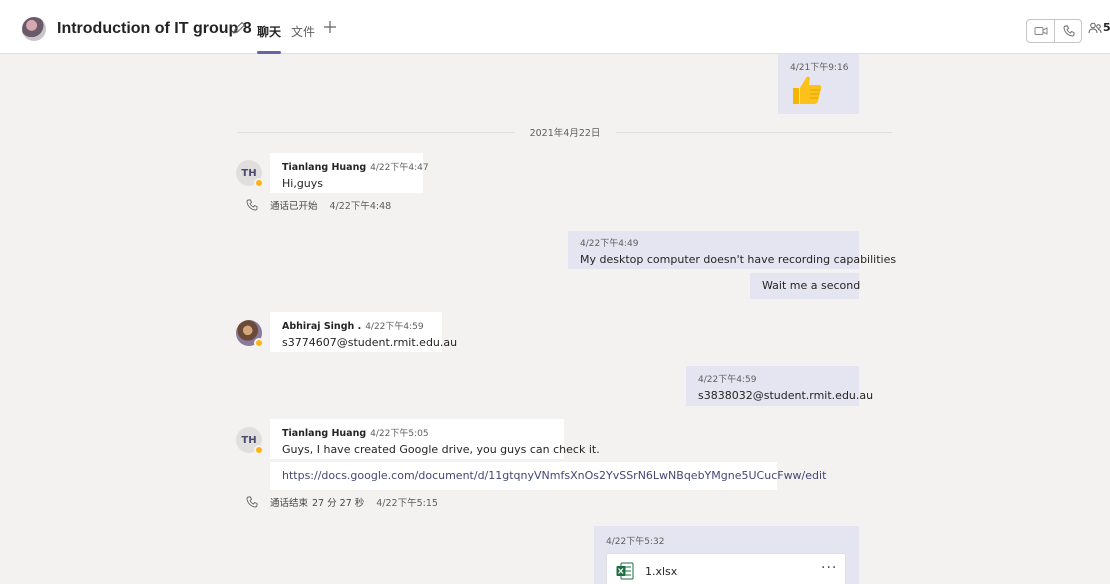 The width and height of the screenshot is (1110, 584). Describe the element at coordinates (294, 206) in the screenshot. I see `call-event-label: 通话已开始` at that location.